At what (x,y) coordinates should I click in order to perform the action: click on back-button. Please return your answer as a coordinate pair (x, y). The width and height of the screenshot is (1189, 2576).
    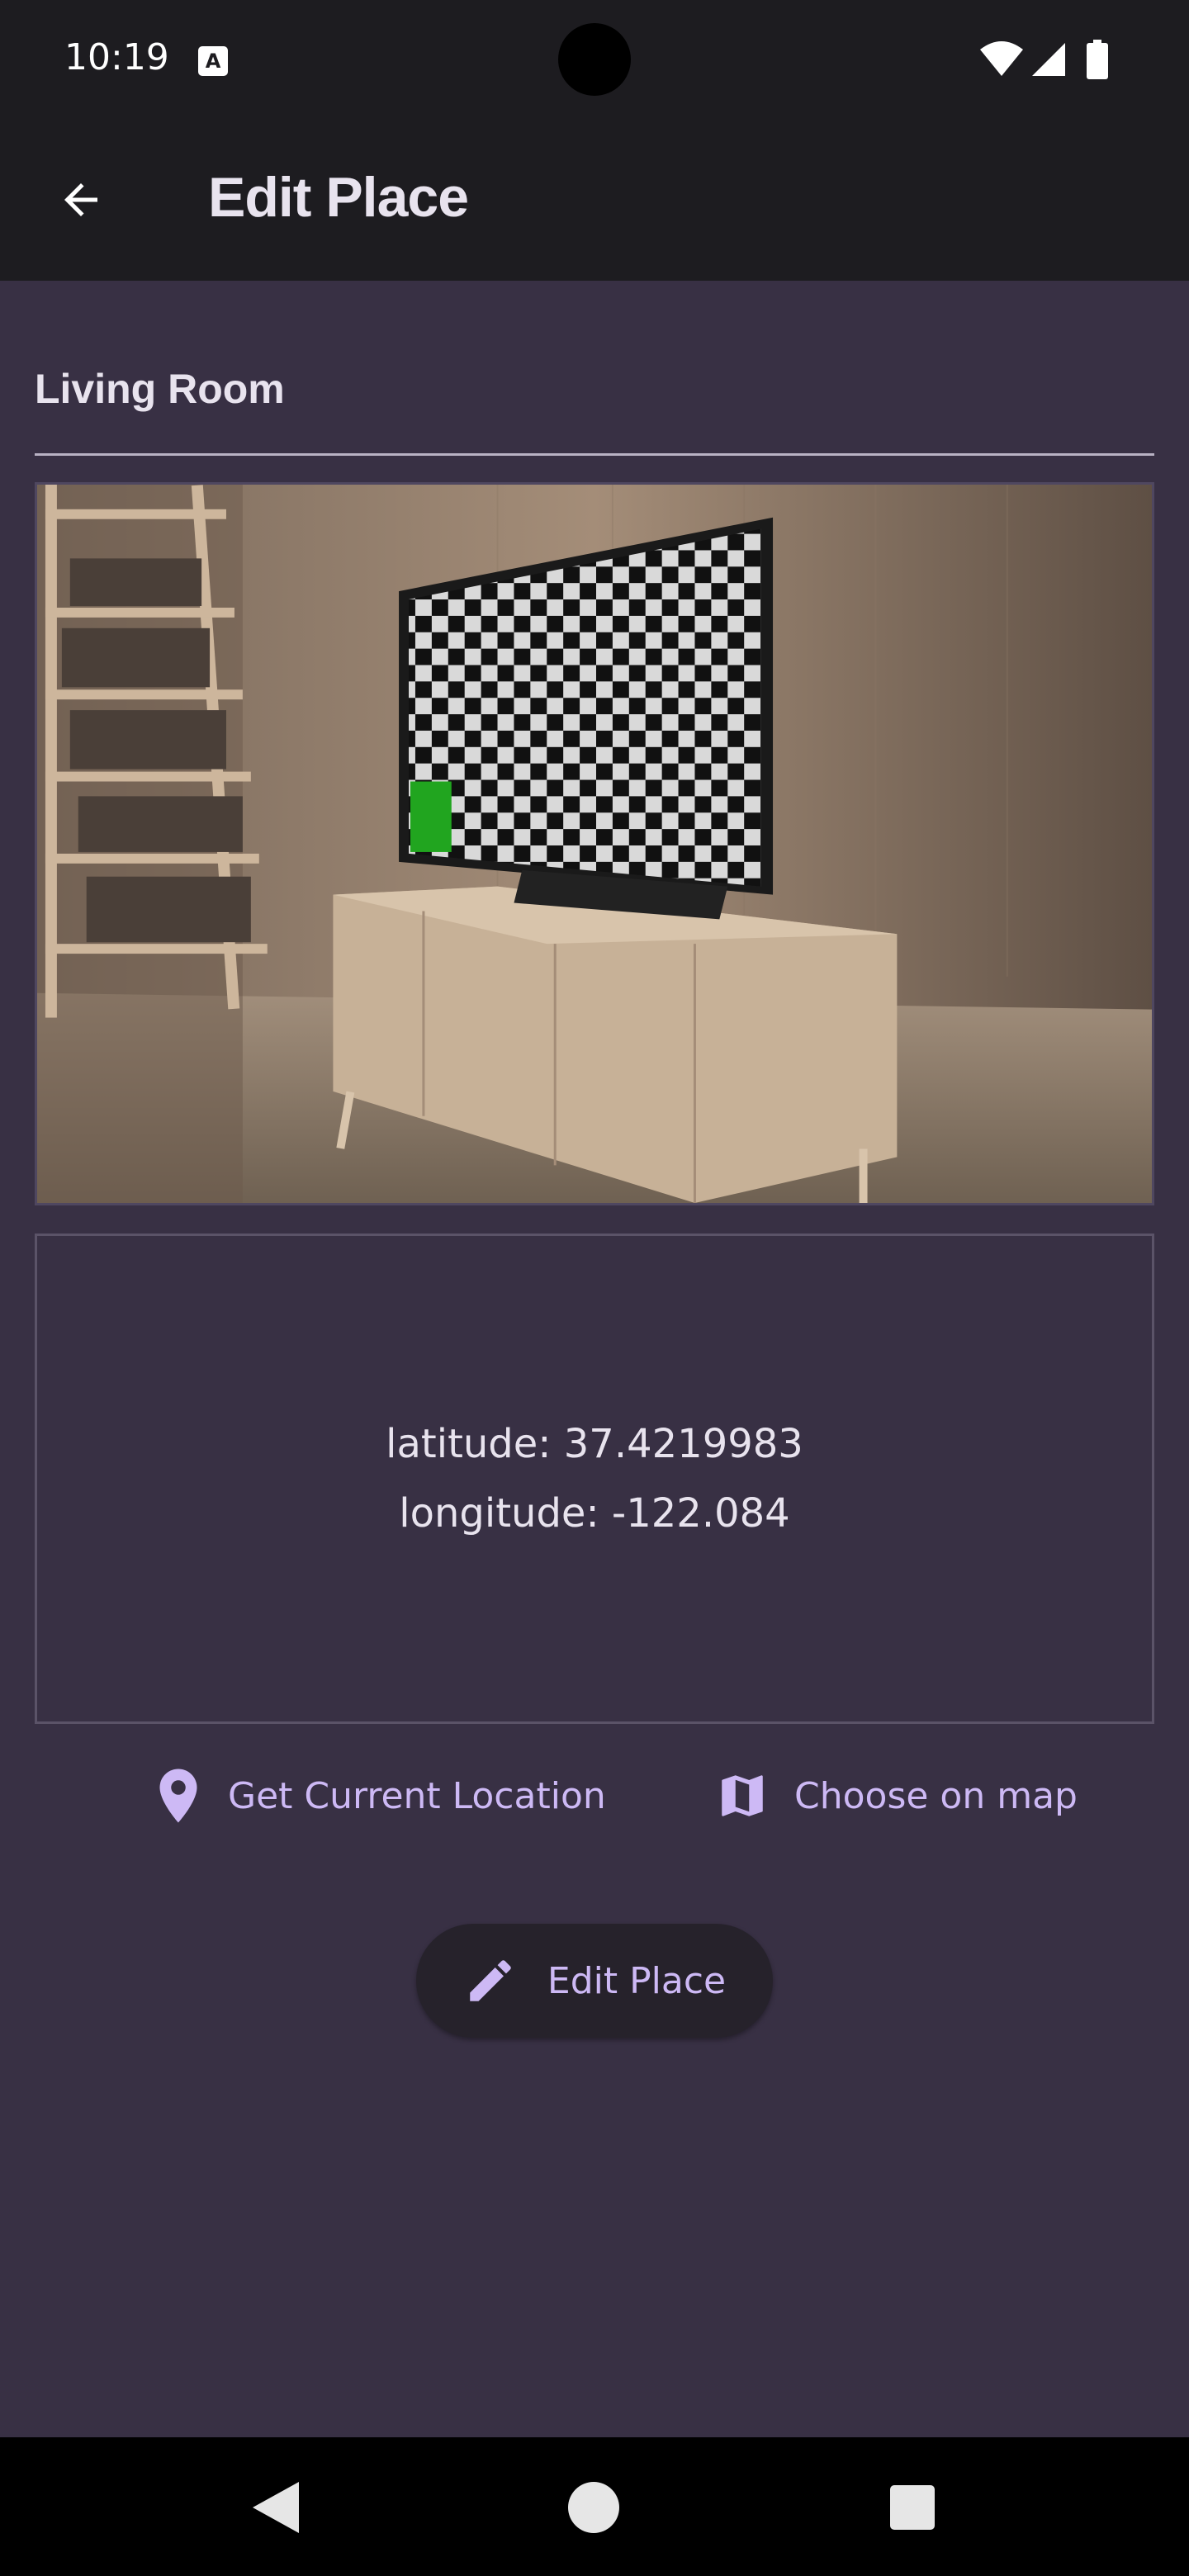
    Looking at the image, I should click on (81, 200).